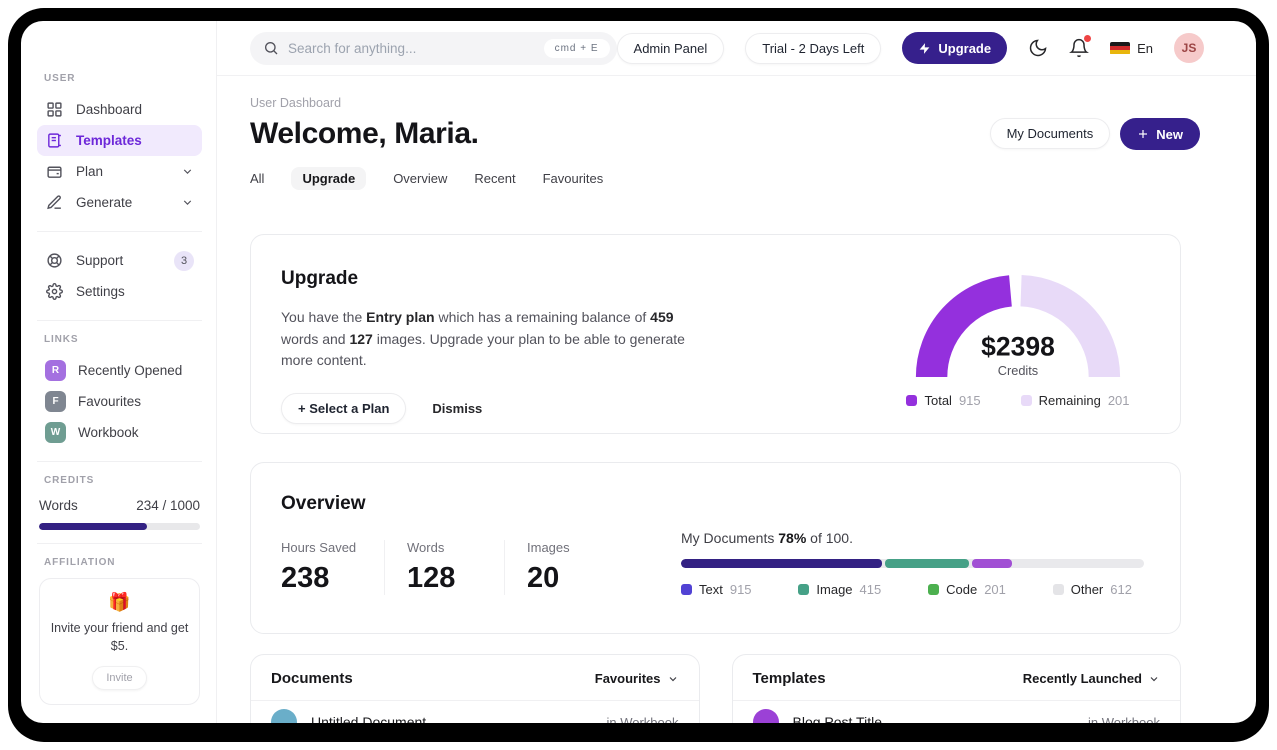 The height and width of the screenshot is (750, 1277). Describe the element at coordinates (1018, 346) in the screenshot. I see `gauge-value: $2398` at that location.